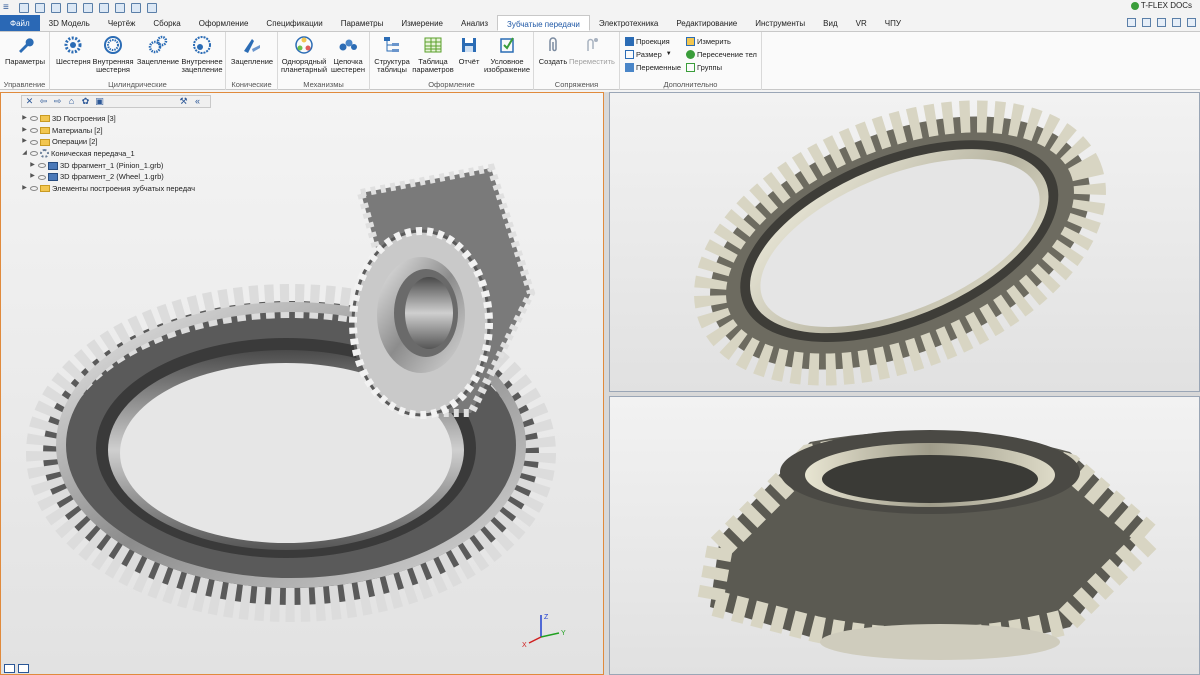 Image resolution: width=1200 pixels, height=675 pixels. What do you see at coordinates (85, 101) in the screenshot?
I see `gear-icon: ✿` at bounding box center [85, 101].